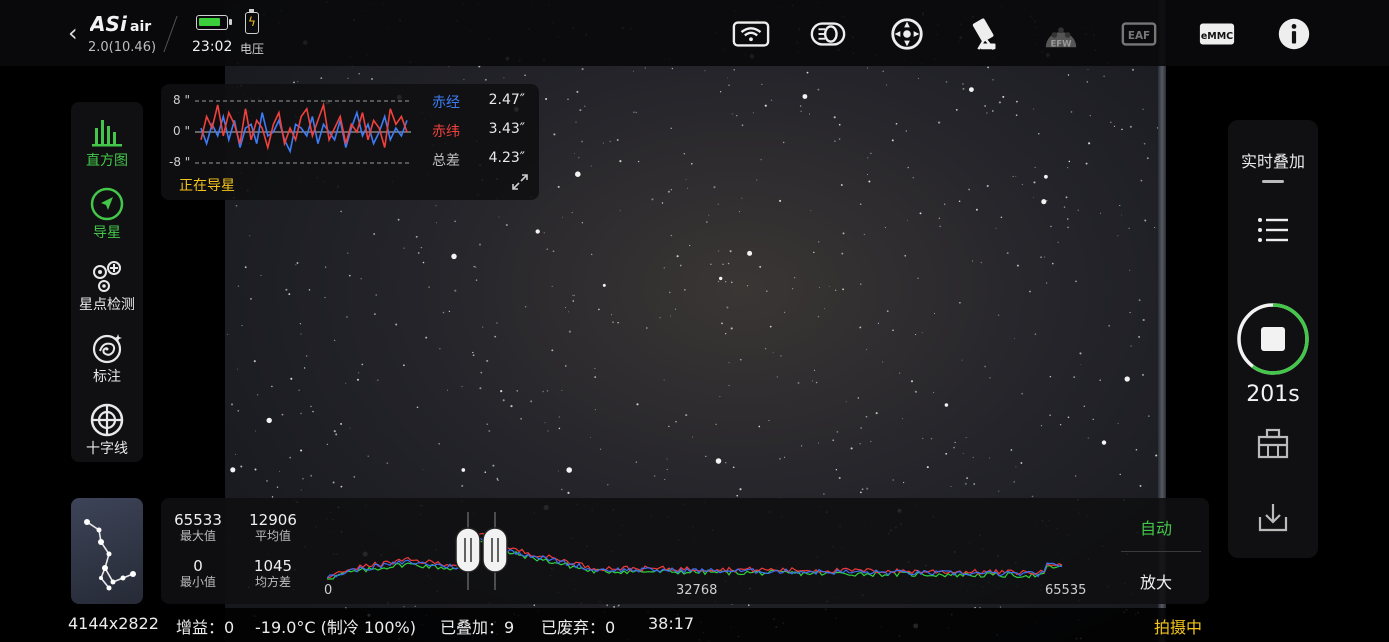 This screenshot has height=642, width=1389. I want to click on mount-icon, so click(907, 34).